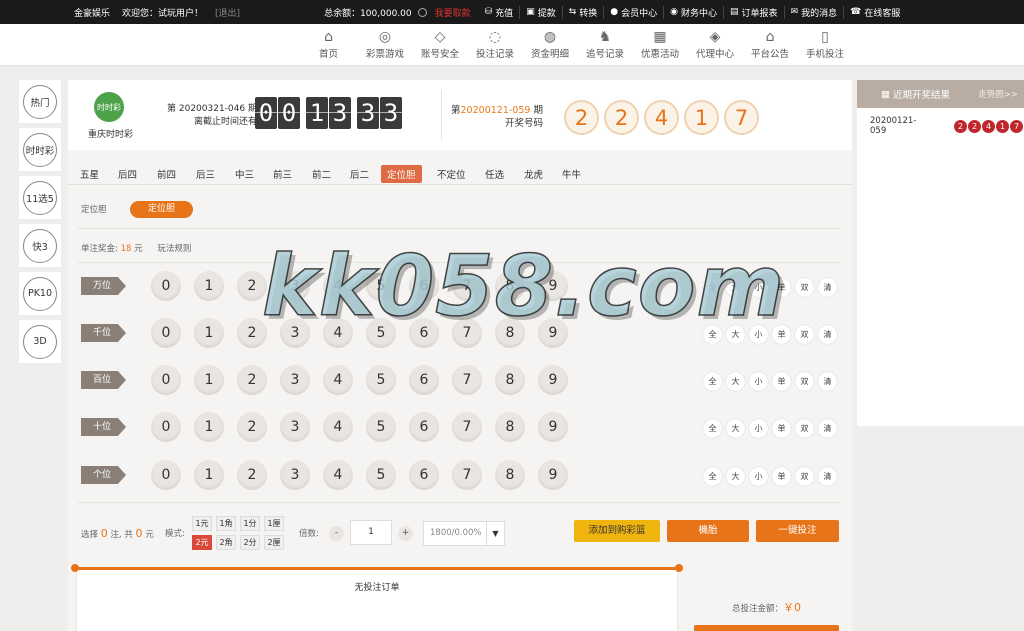 The image size is (1024, 631). Describe the element at coordinates (321, 174) in the screenshot. I see `tab-play: 前二` at that location.